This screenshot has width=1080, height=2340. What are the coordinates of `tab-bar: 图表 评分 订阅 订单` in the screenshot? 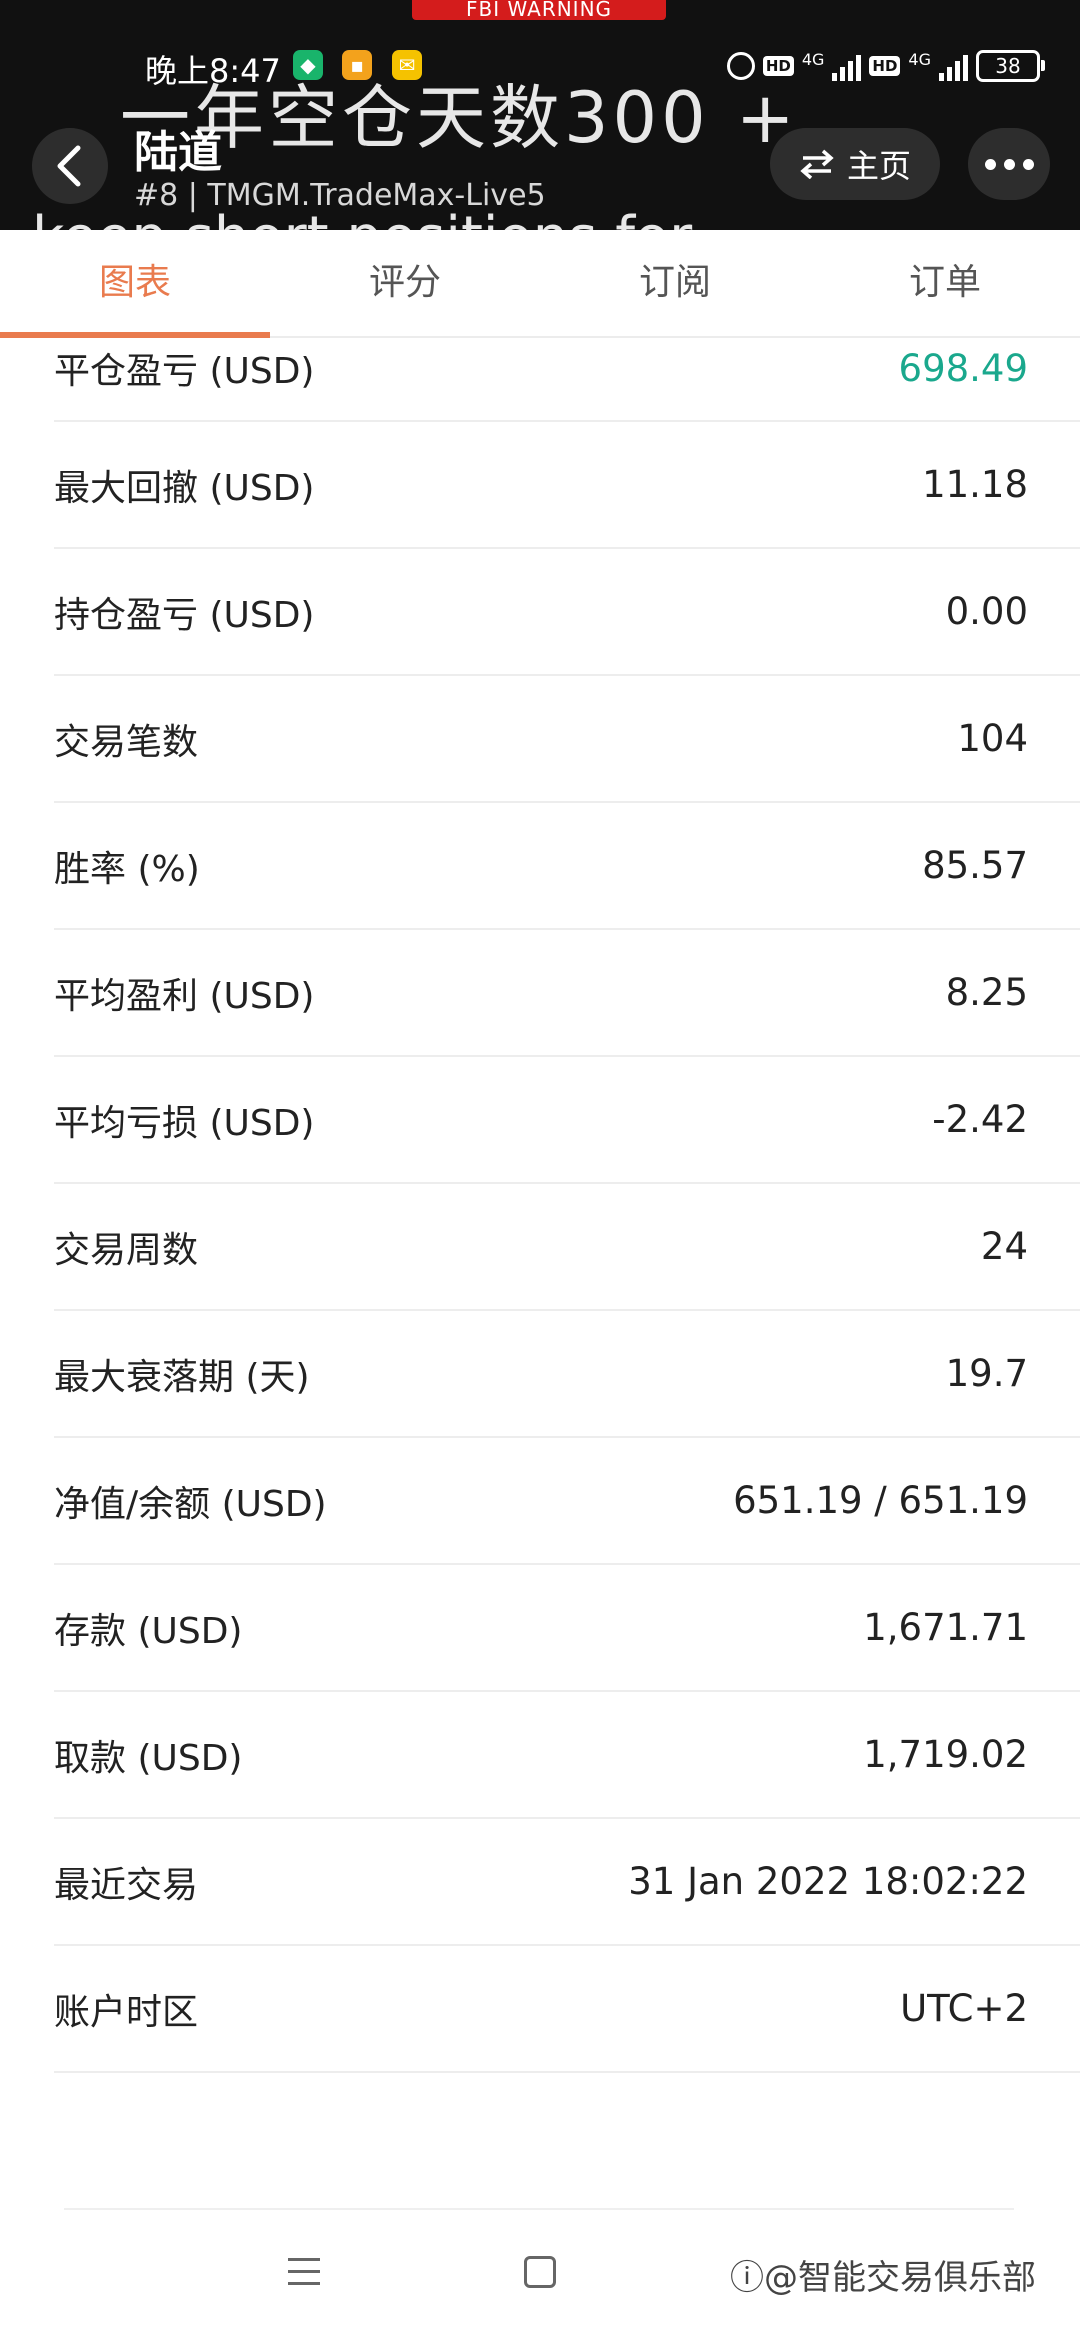 It's located at (540, 284).